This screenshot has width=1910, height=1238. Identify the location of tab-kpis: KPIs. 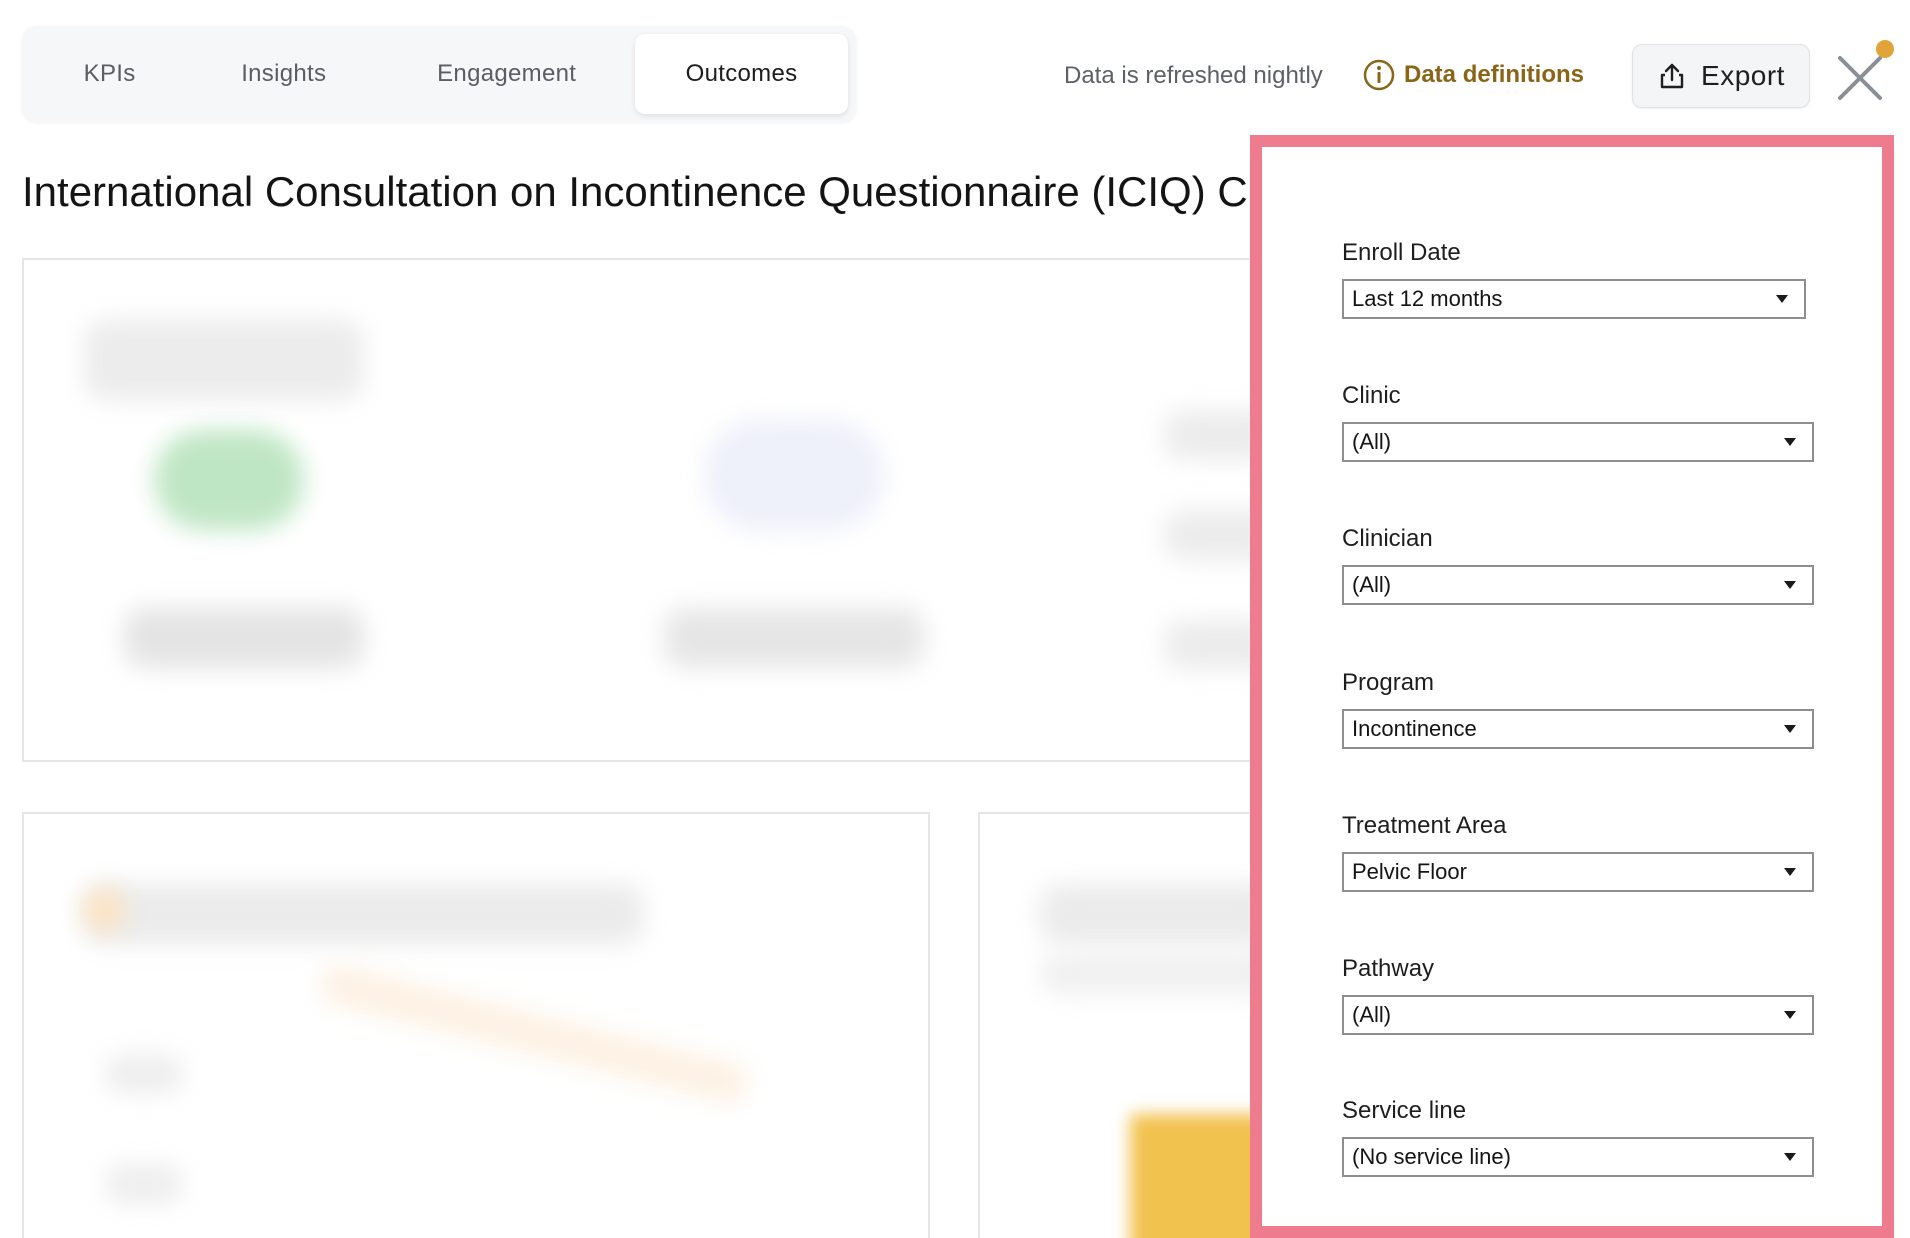
(109, 74).